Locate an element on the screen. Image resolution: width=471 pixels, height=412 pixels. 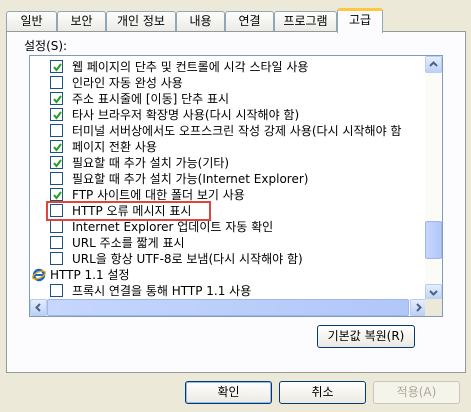
tab-general: 일반 is located at coordinates (31, 21).